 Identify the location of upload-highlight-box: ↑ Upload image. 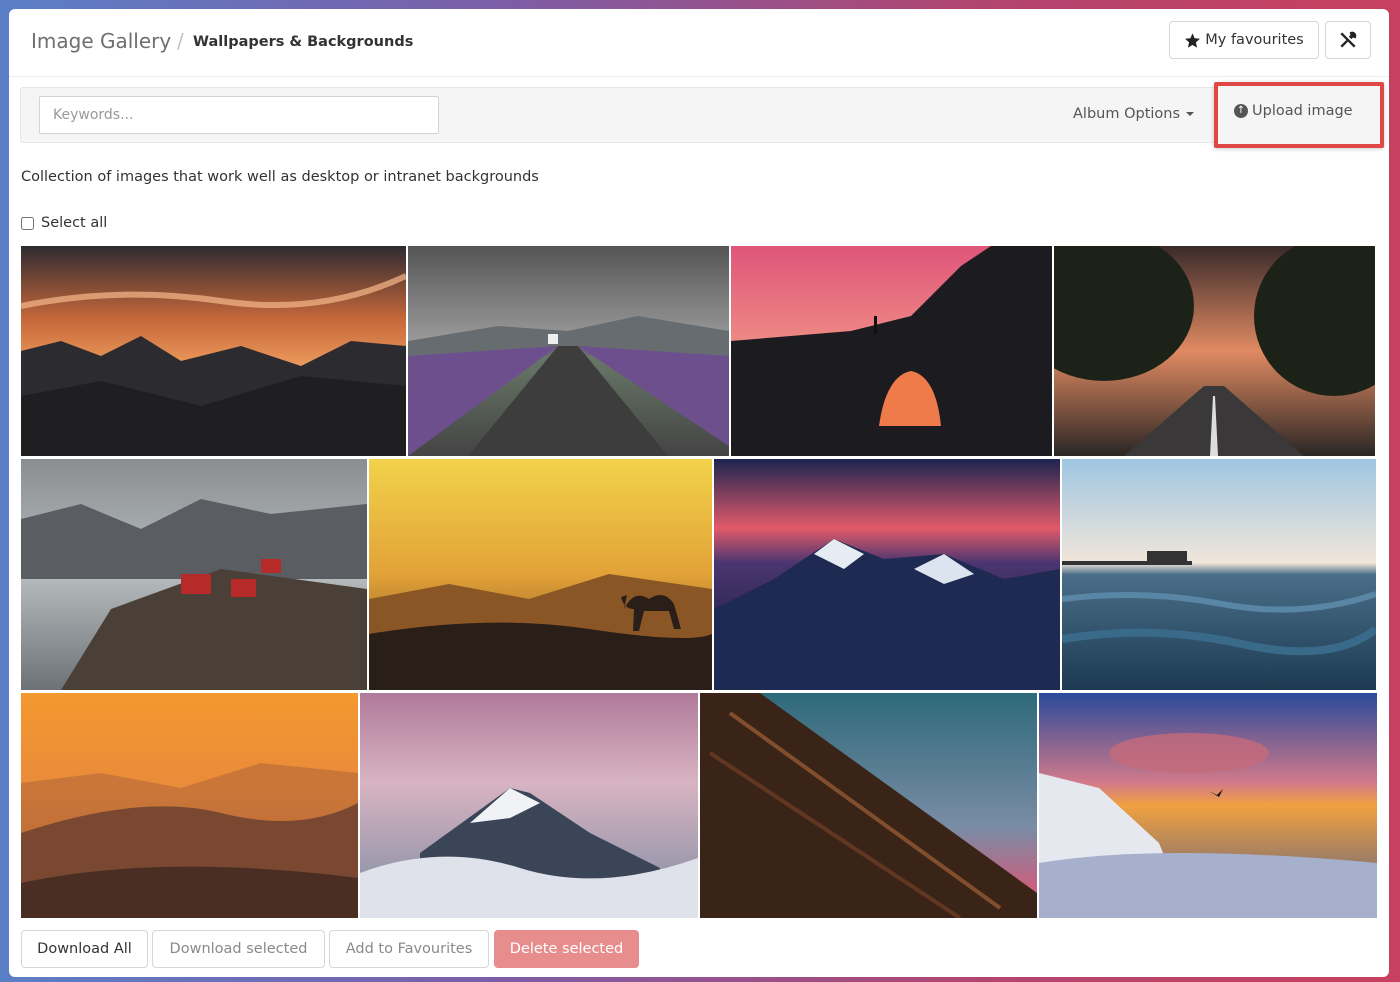
(1299, 115).